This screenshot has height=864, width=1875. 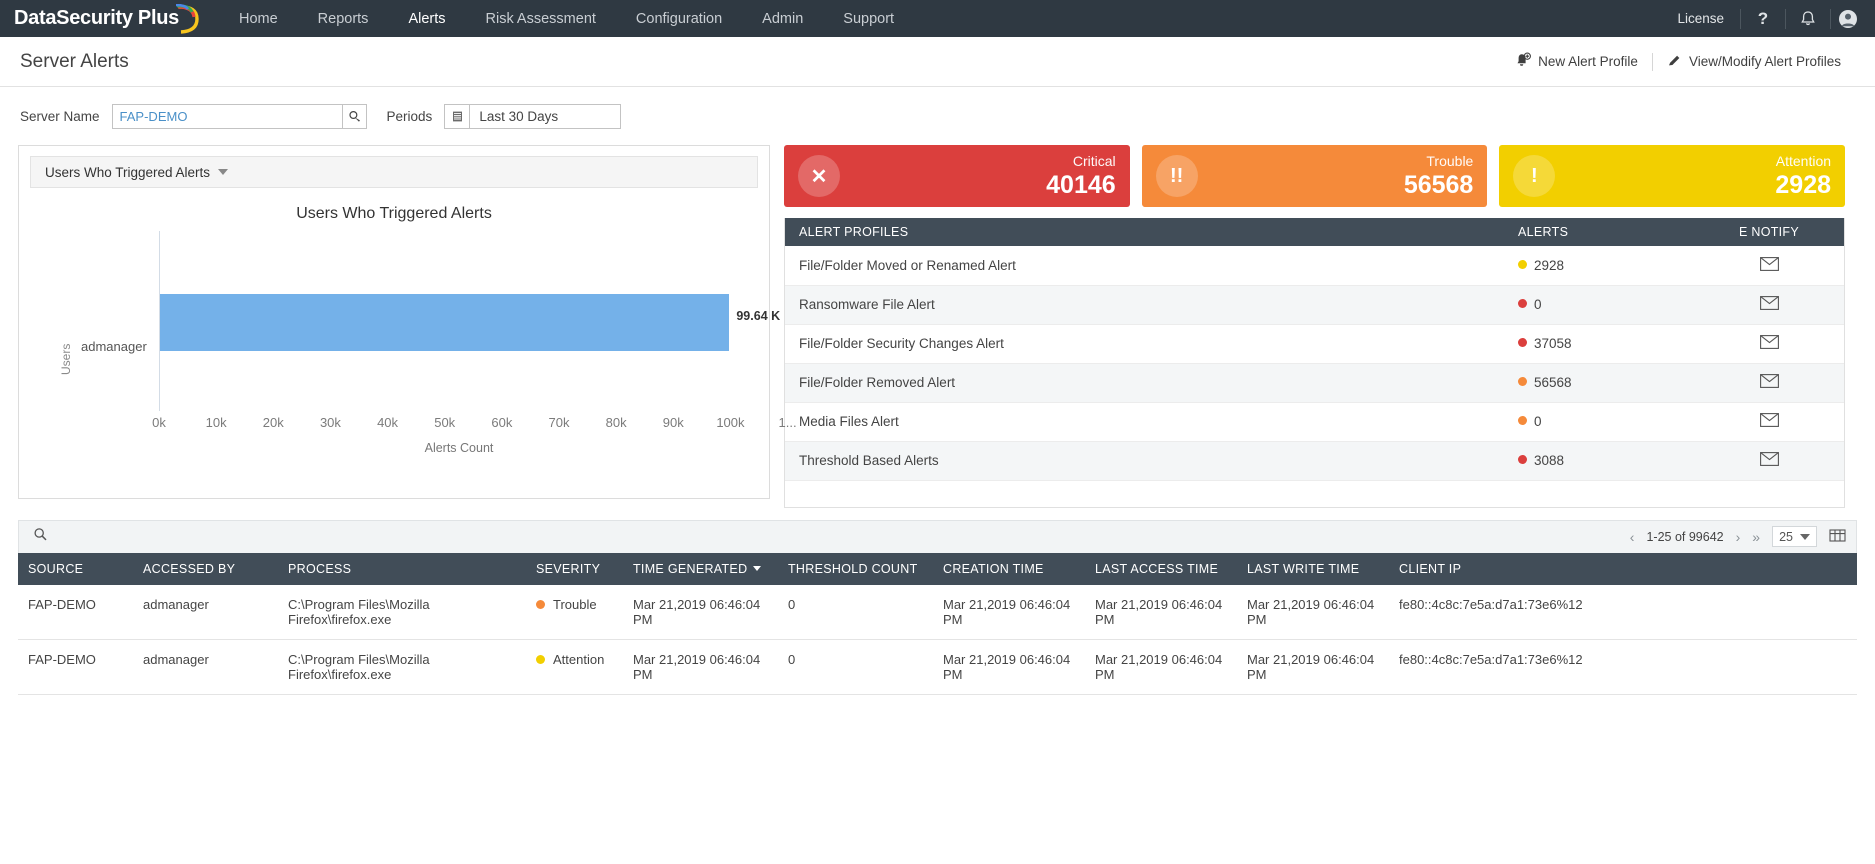 I want to click on page-size-value: 25, so click(x=1786, y=536).